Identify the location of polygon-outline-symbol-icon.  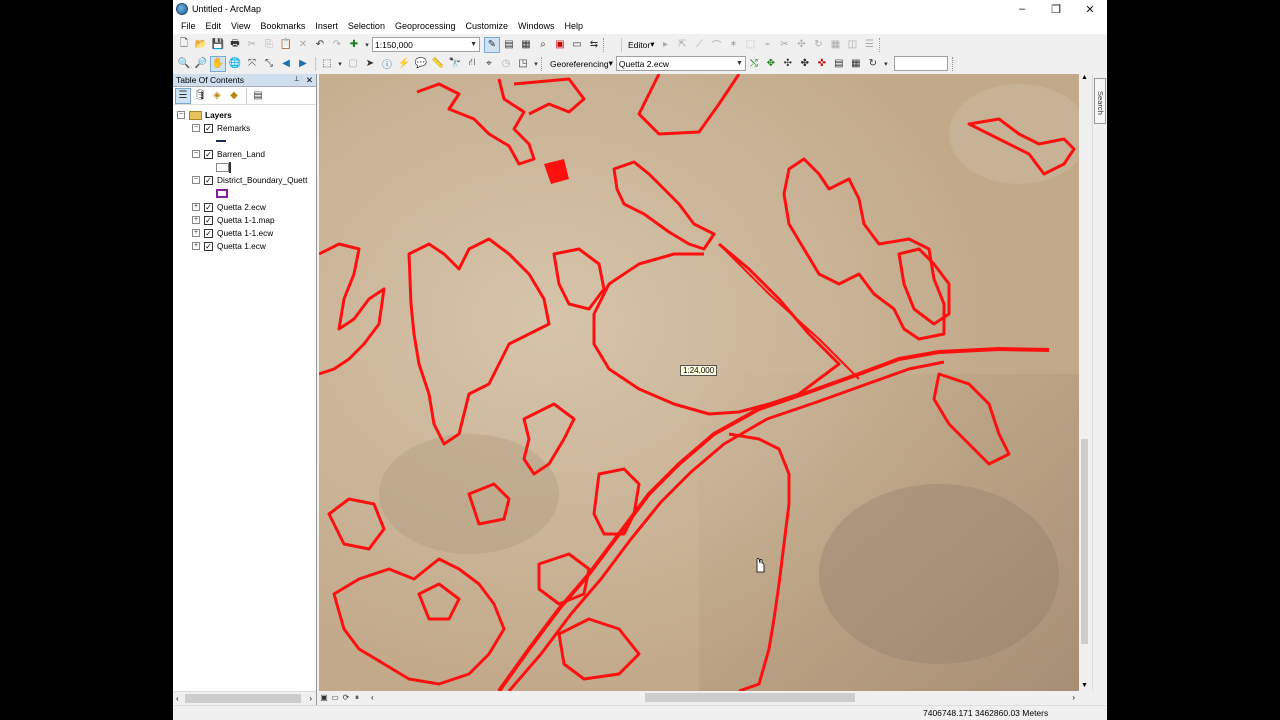
(222, 193).